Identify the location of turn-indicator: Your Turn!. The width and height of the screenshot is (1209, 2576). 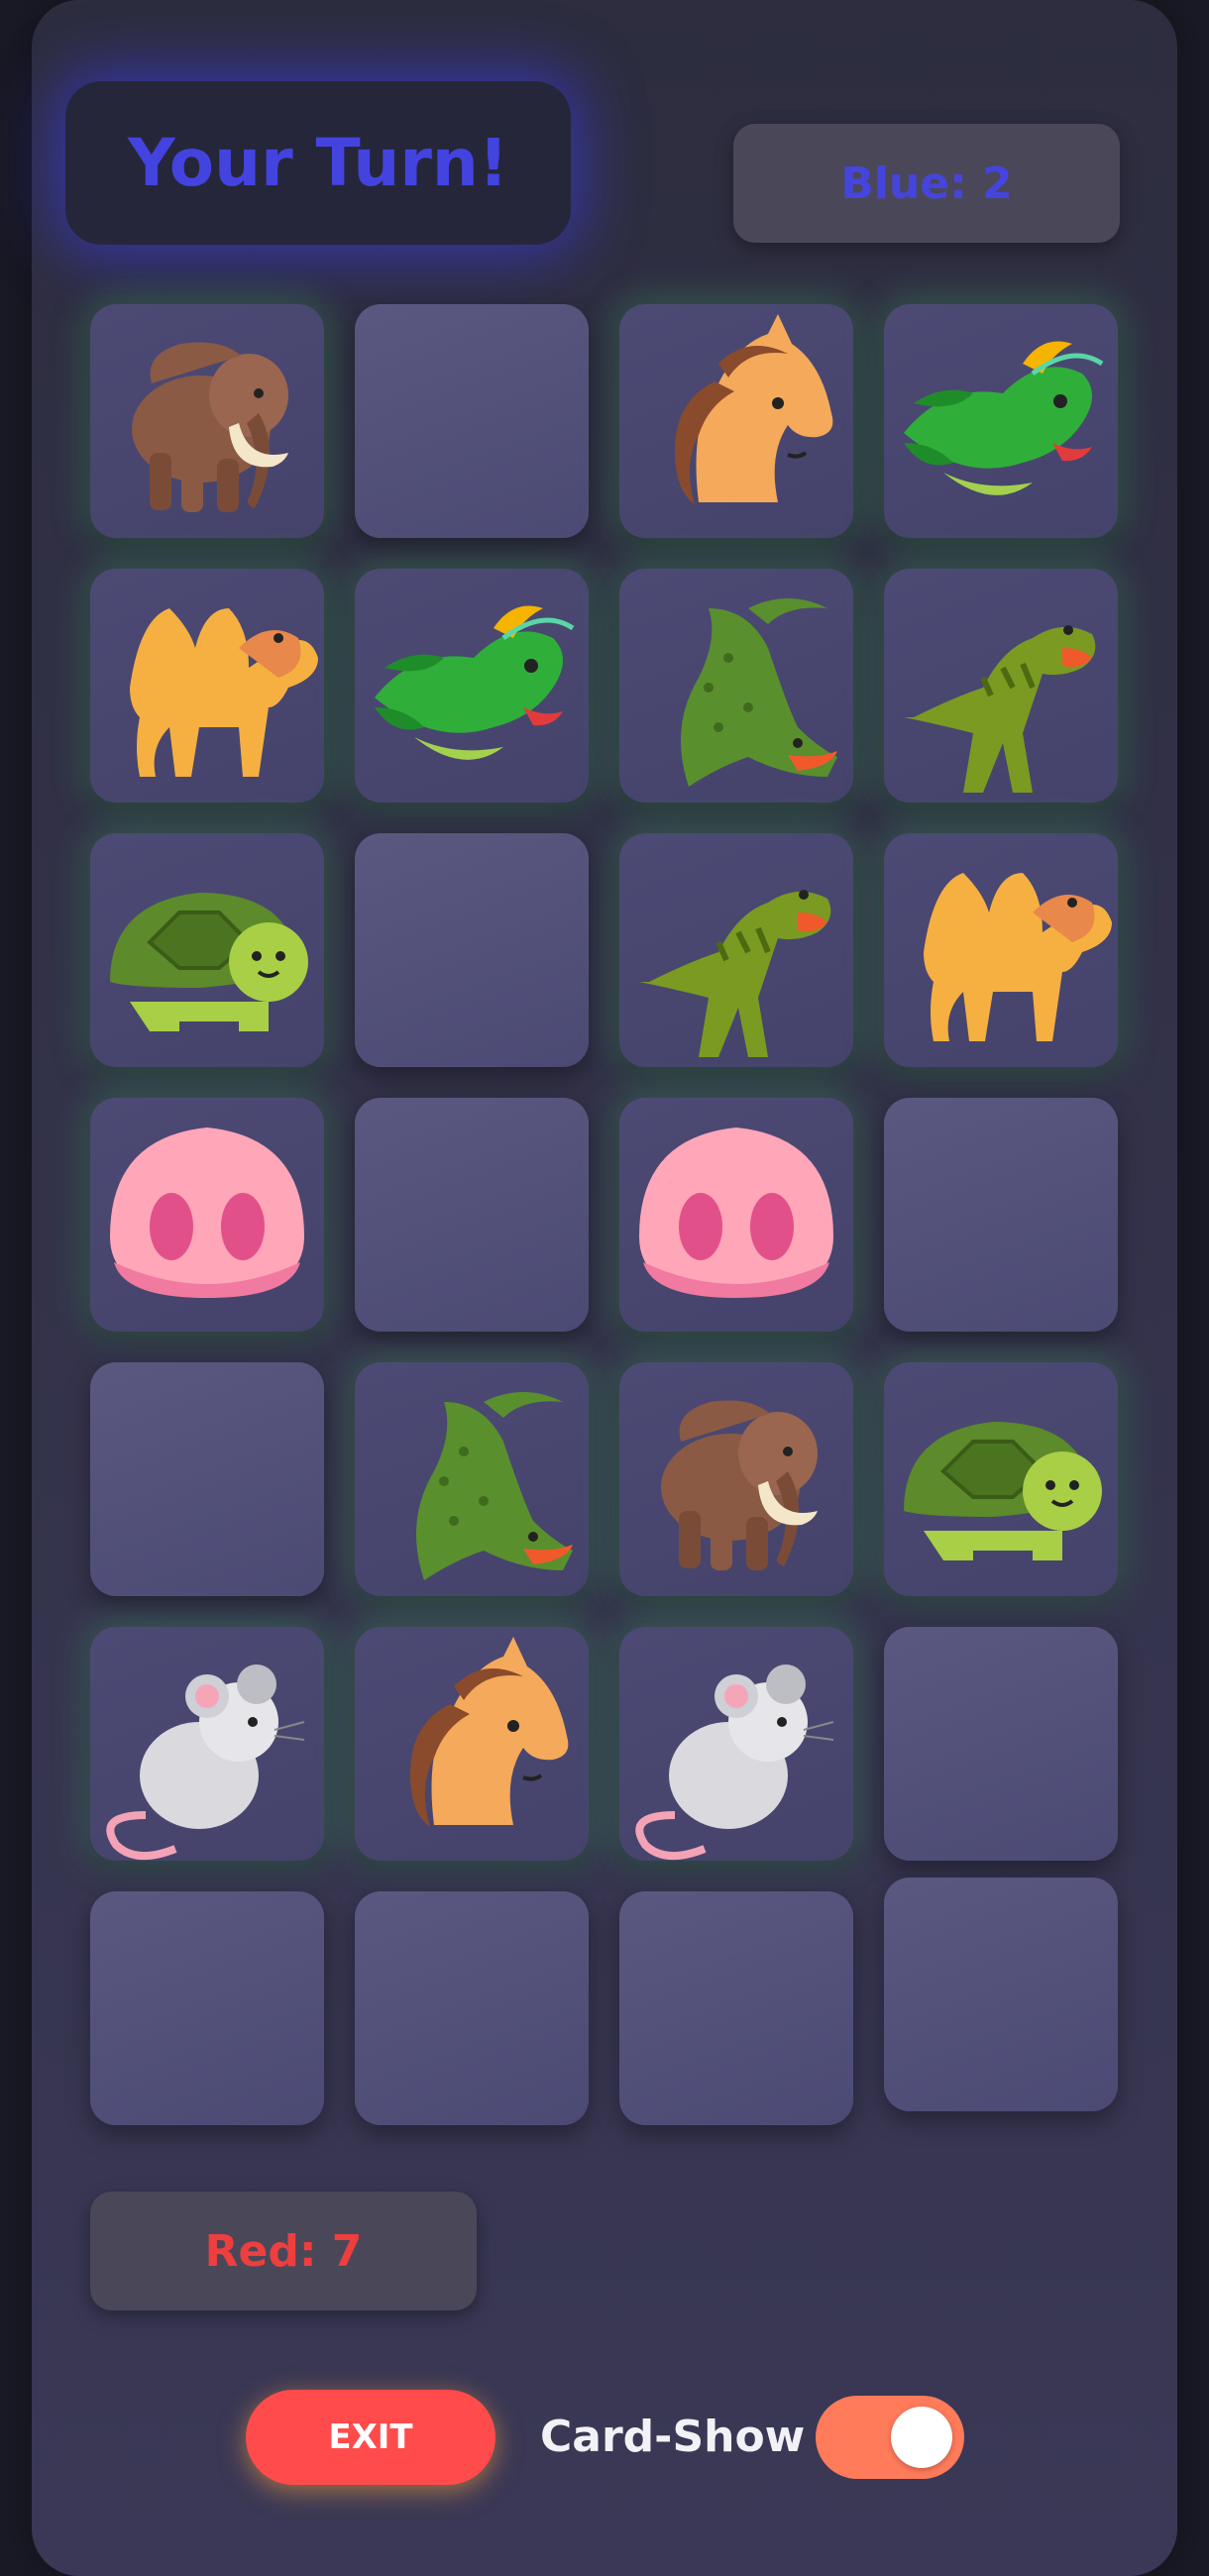
(318, 163).